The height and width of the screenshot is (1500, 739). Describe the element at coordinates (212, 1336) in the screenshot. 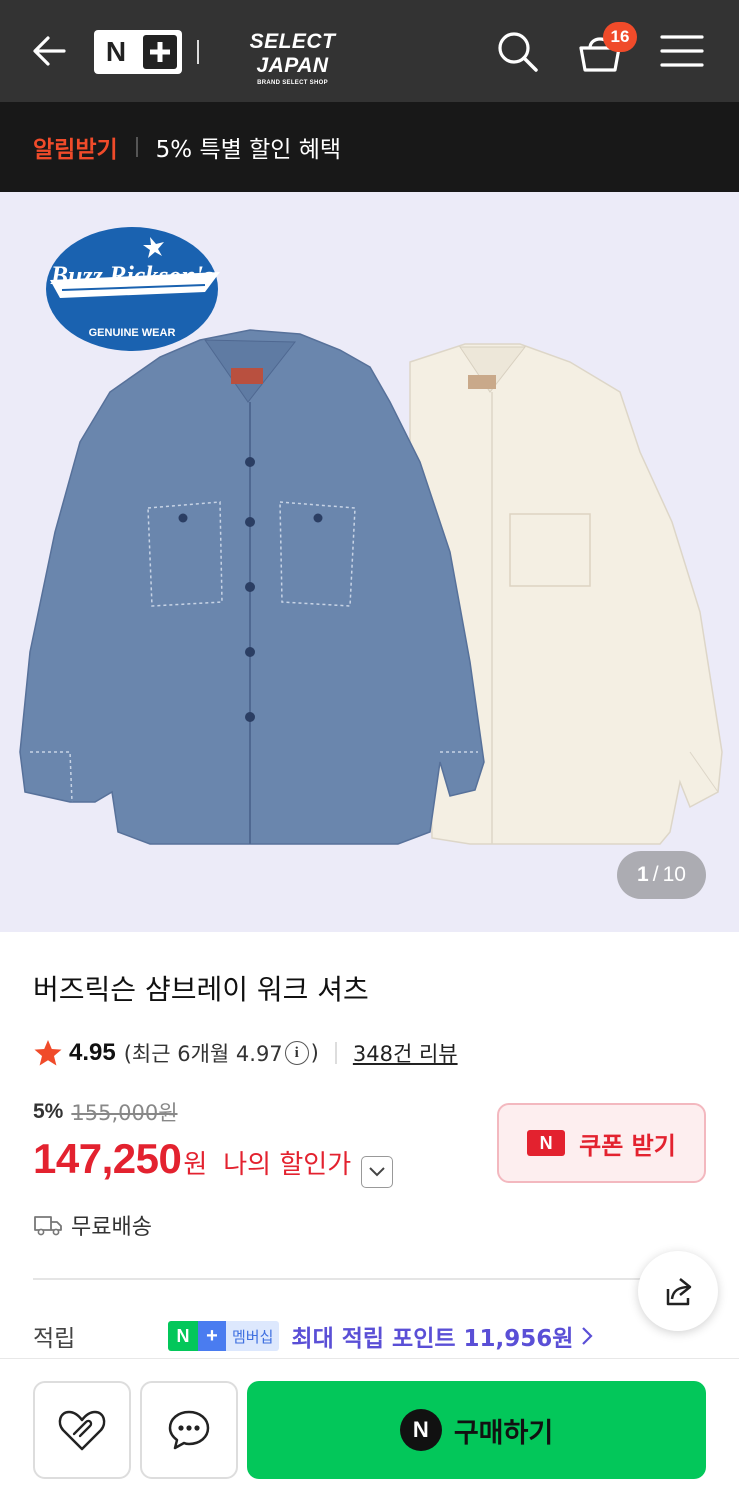

I see `membership-badge-plus: +` at that location.